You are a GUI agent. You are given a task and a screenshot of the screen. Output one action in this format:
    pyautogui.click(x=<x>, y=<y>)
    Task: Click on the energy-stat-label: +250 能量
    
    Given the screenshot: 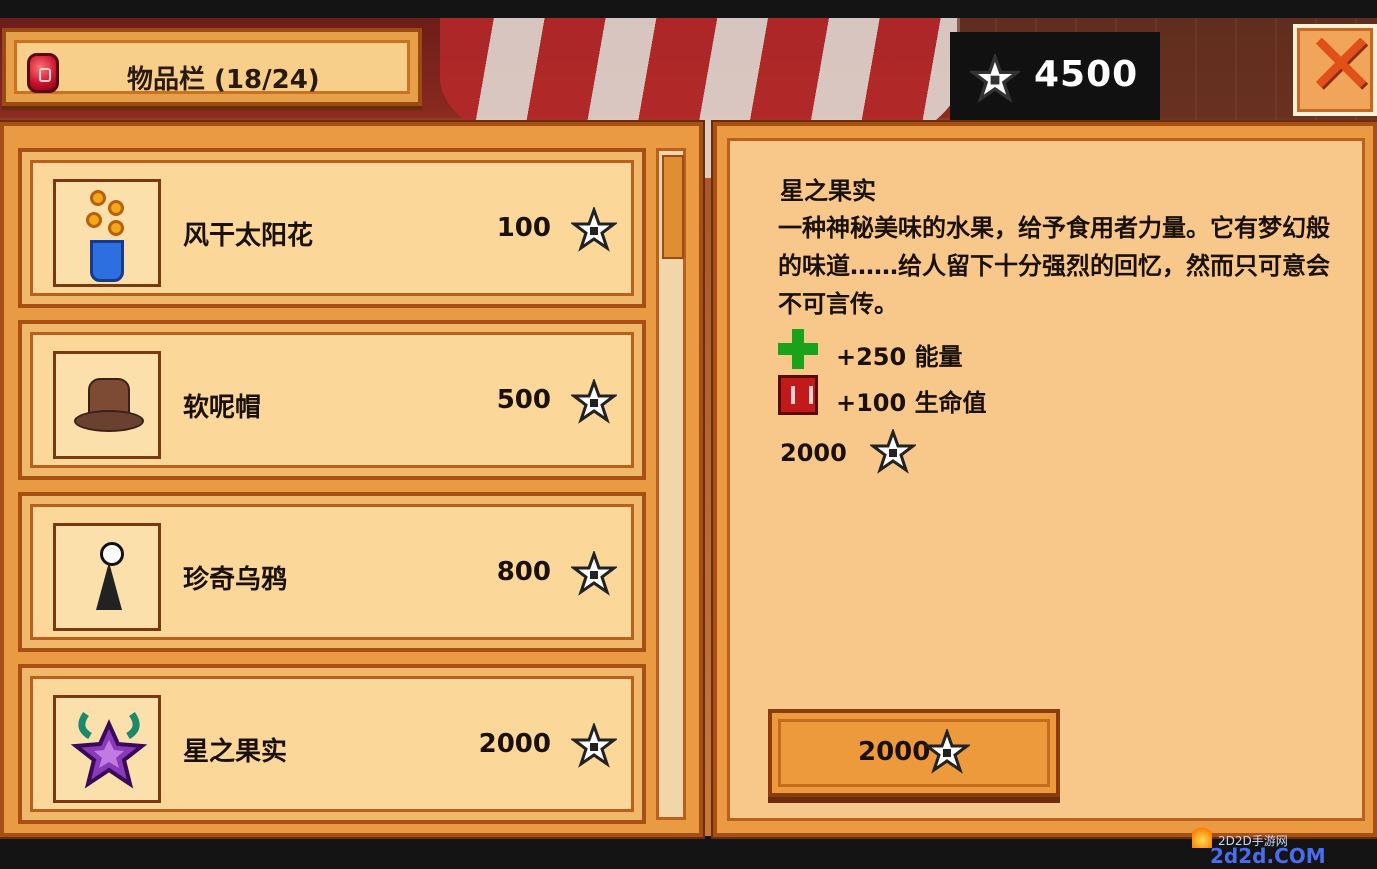 What is the action you would take?
    pyautogui.click(x=899, y=357)
    